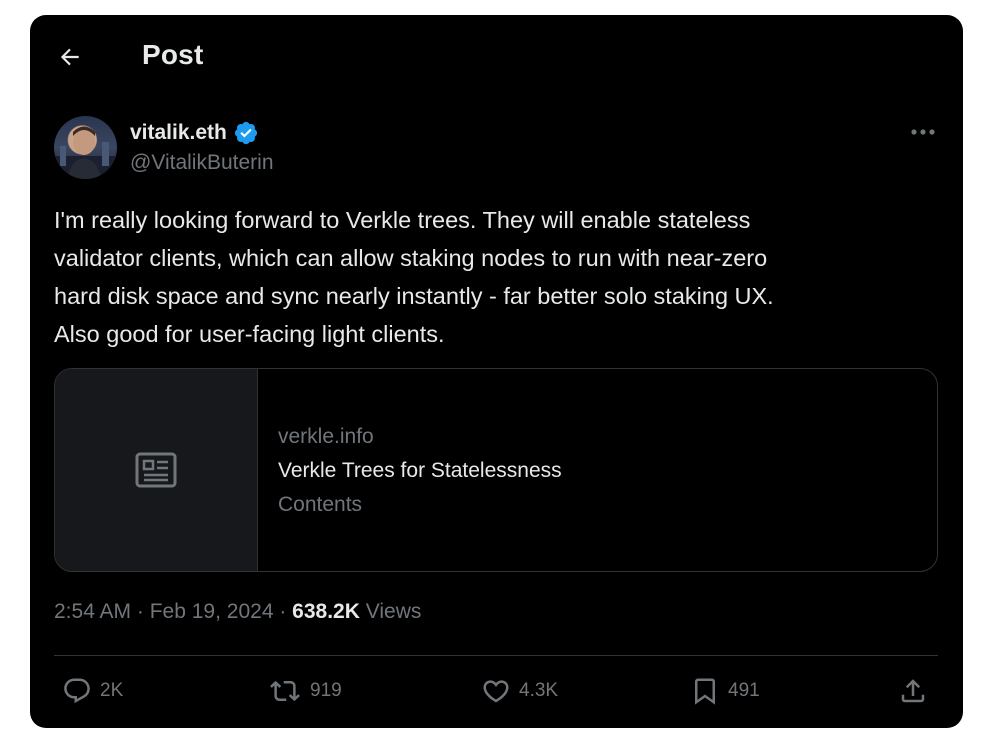  What do you see at coordinates (496, 57) in the screenshot?
I see `post-header: Post` at bounding box center [496, 57].